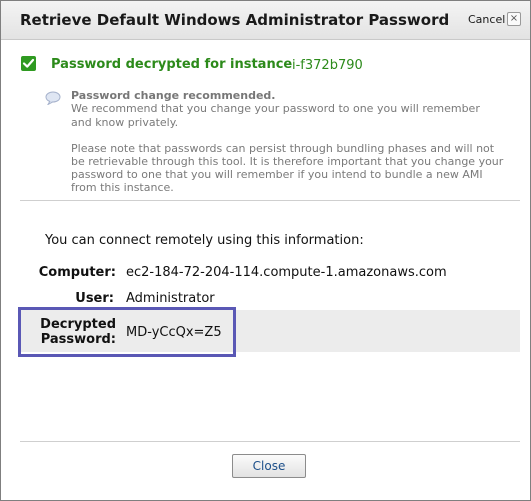  Describe the element at coordinates (28, 63) in the screenshot. I see `checkmark-icon` at that location.